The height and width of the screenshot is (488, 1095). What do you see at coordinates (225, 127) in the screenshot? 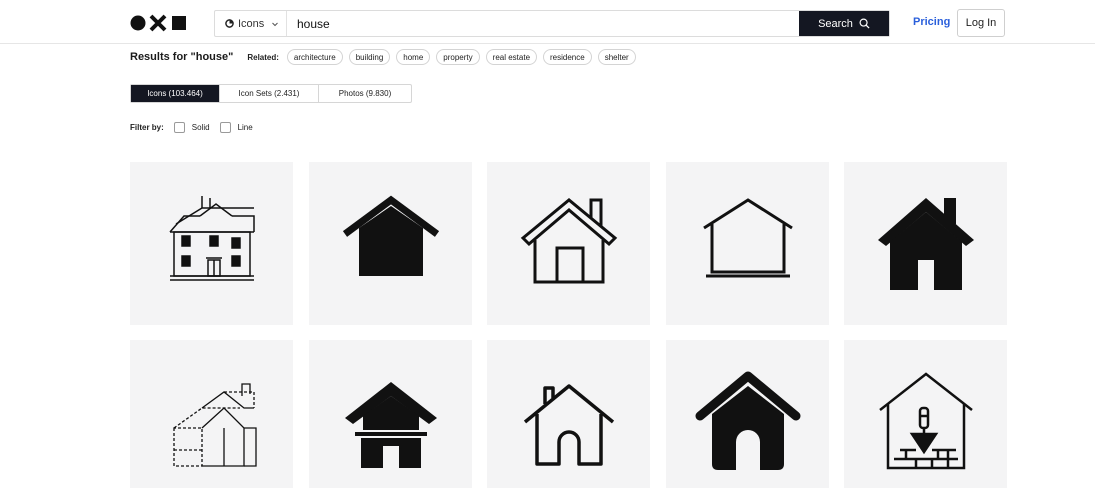
I see `line-checkbox` at bounding box center [225, 127].